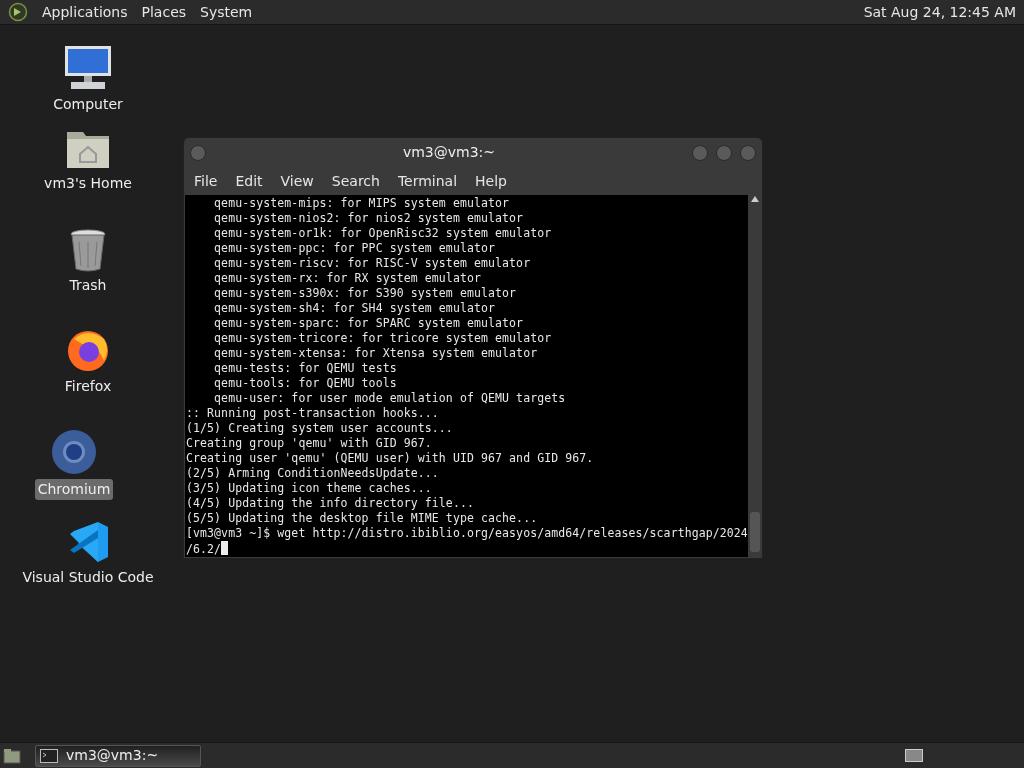 The image size is (1024, 768). I want to click on desktop-icon-label: Firefox, so click(88, 386).